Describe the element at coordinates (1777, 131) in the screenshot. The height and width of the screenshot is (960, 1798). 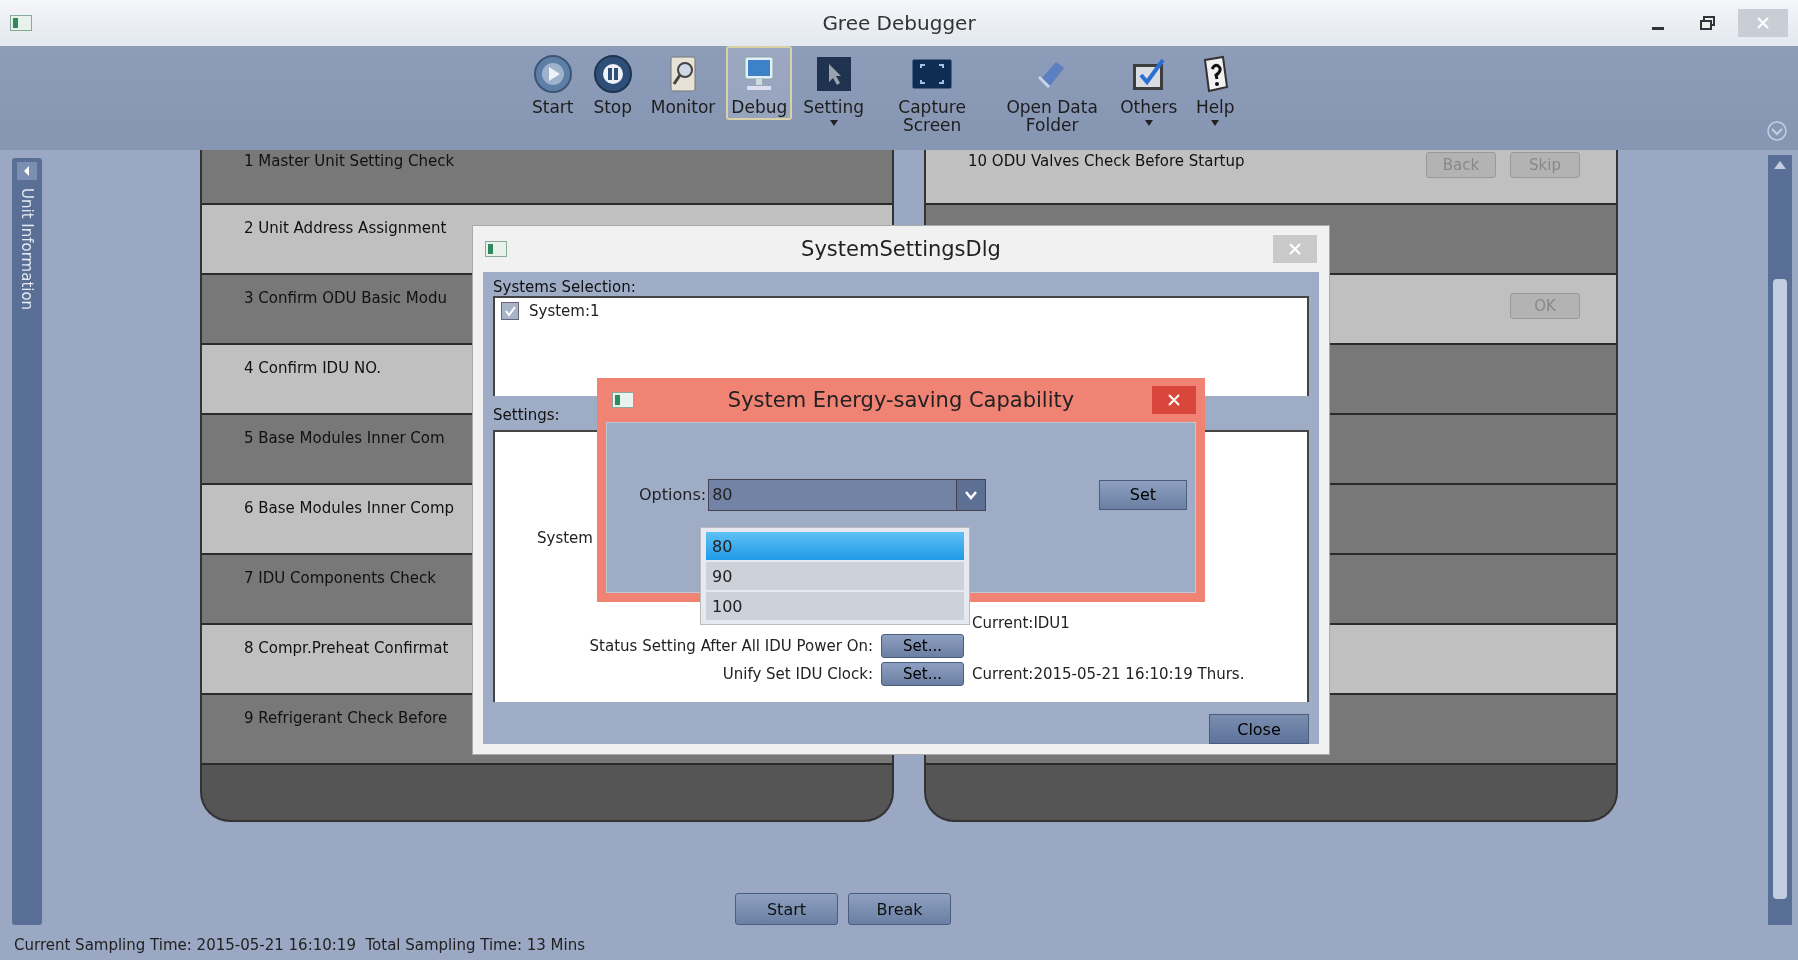
I see `collapse-icon` at that location.